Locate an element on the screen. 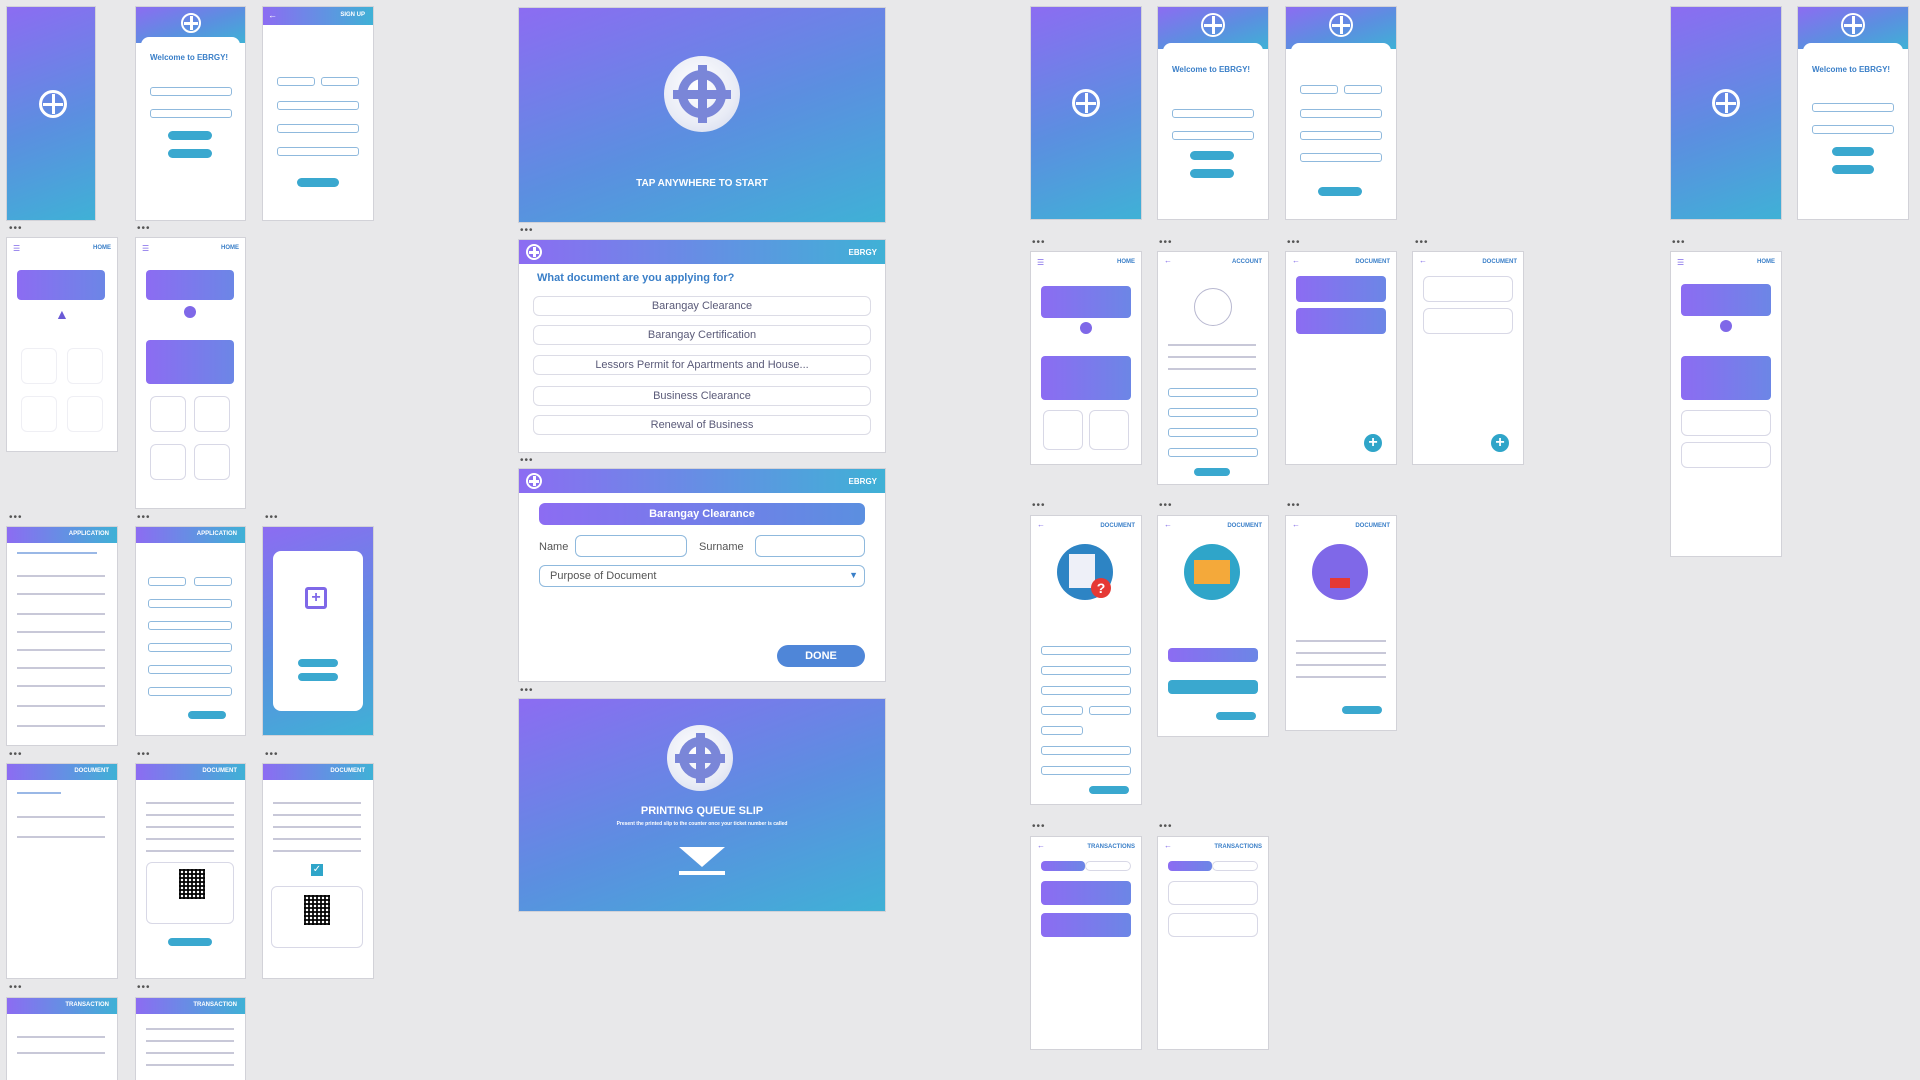  save-button is located at coordinates (1212, 472).